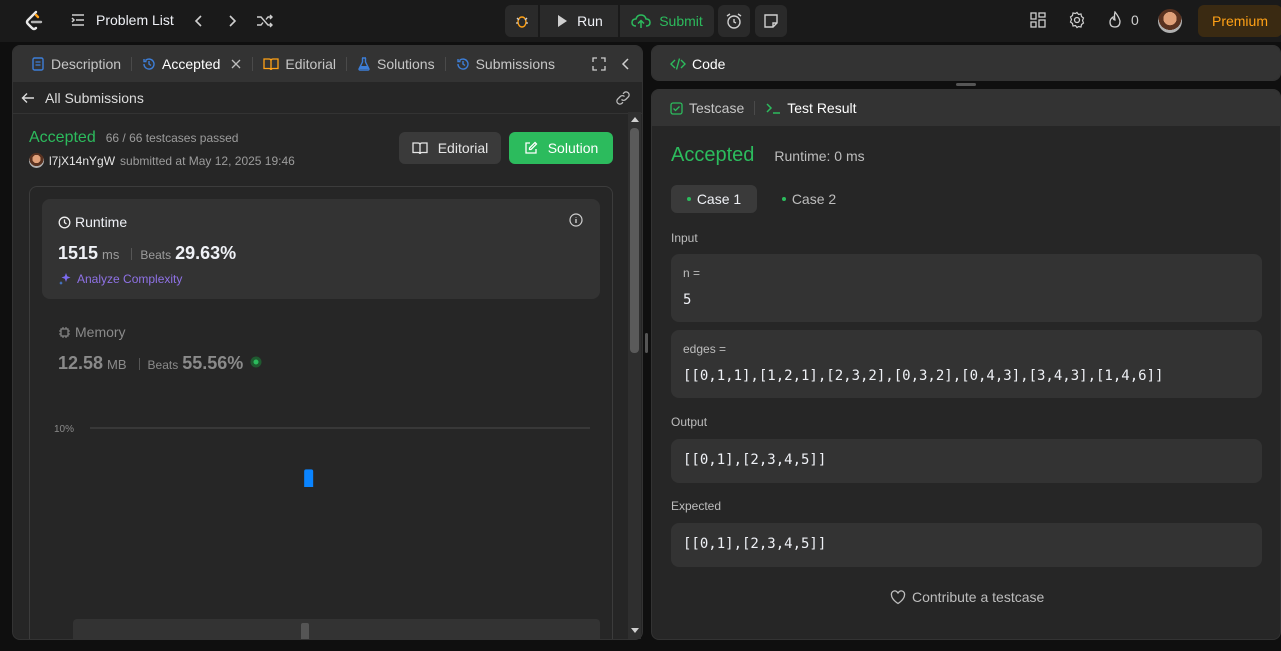 This screenshot has height=651, width=1281. I want to click on chart-range-slider, so click(336, 629).